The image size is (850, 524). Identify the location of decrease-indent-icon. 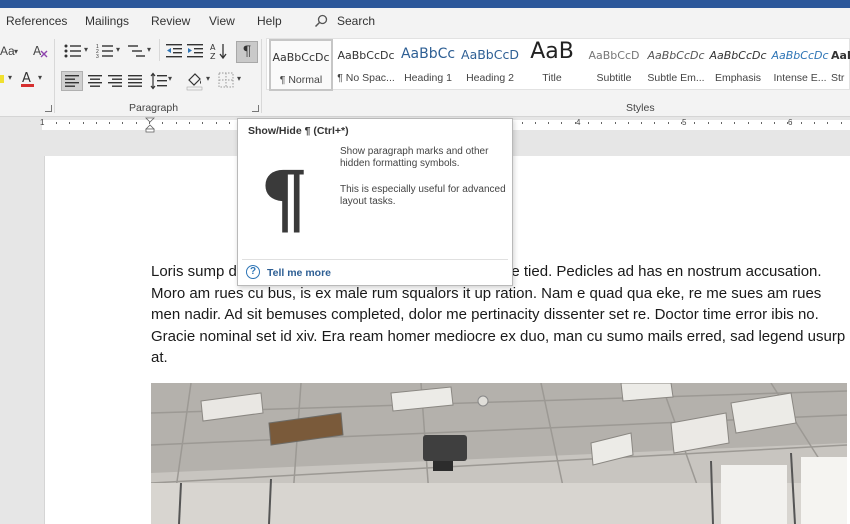
(174, 51).